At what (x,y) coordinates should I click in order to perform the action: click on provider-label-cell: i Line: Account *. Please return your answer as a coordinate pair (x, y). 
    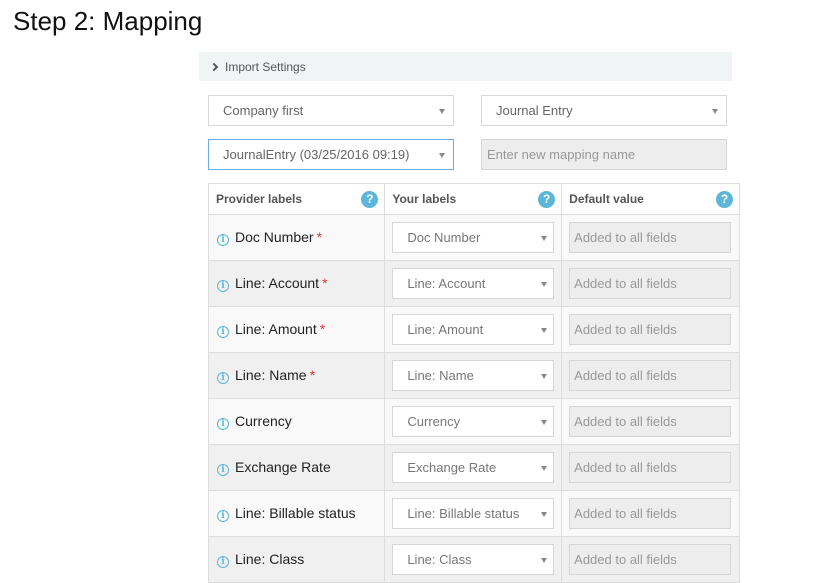
    Looking at the image, I should click on (296, 283).